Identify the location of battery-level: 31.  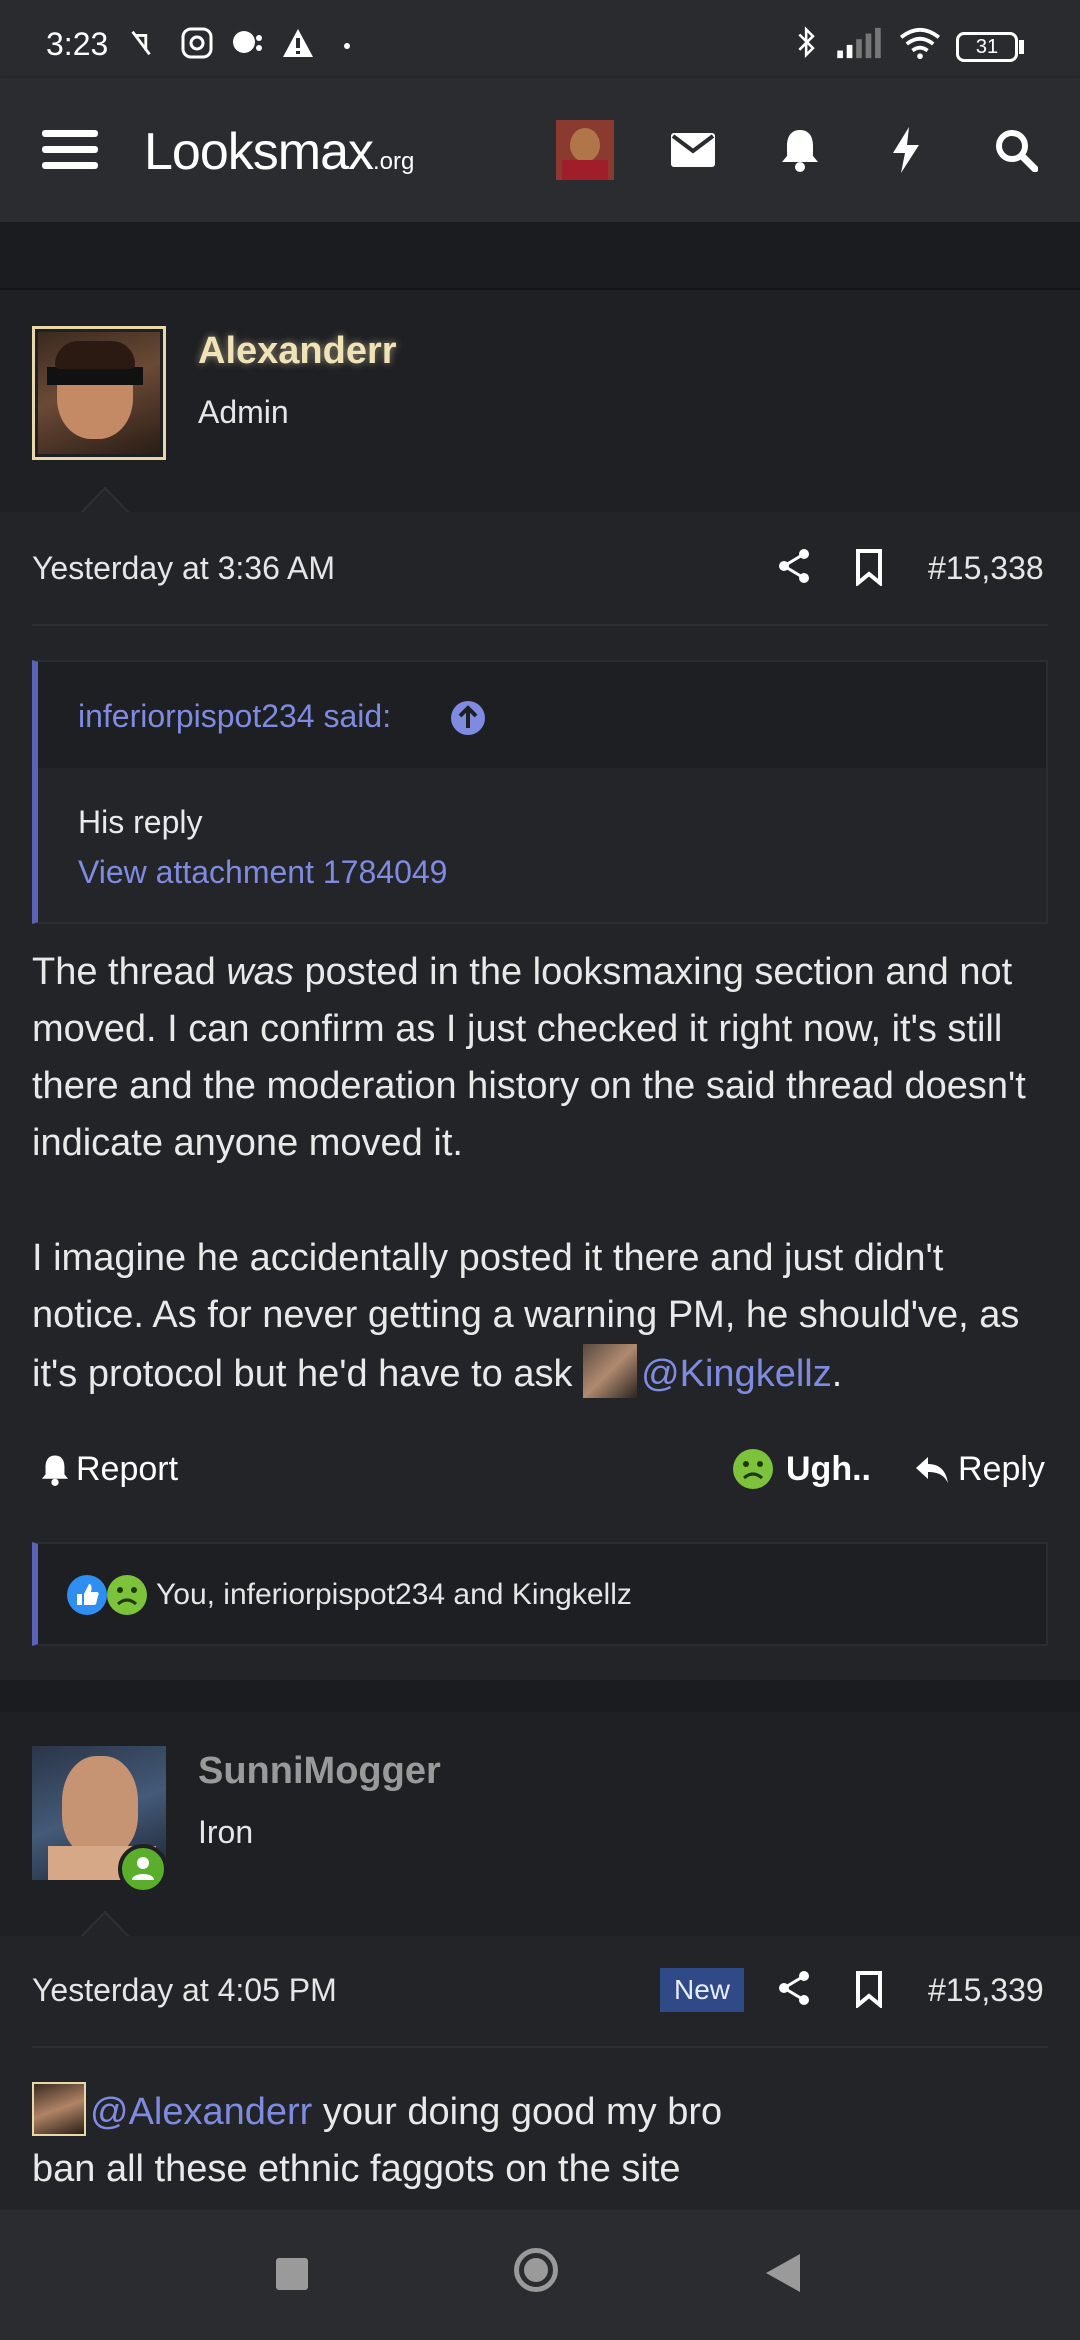
(987, 46).